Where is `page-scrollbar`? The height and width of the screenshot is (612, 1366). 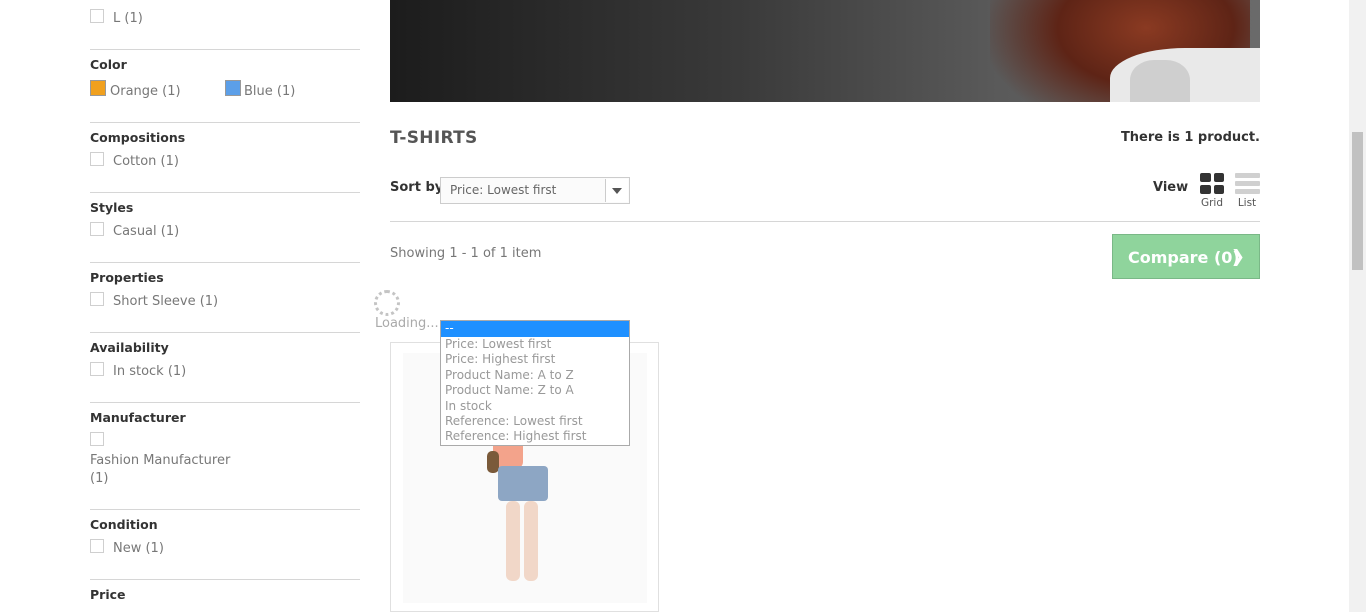
page-scrollbar is located at coordinates (1357, 306).